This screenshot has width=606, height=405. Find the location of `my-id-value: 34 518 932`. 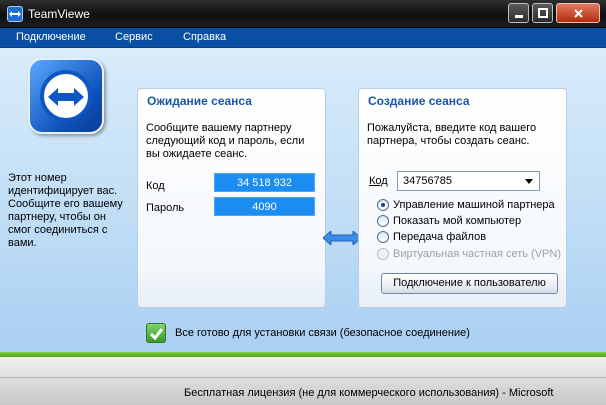

my-id-value: 34 518 932 is located at coordinates (264, 182).